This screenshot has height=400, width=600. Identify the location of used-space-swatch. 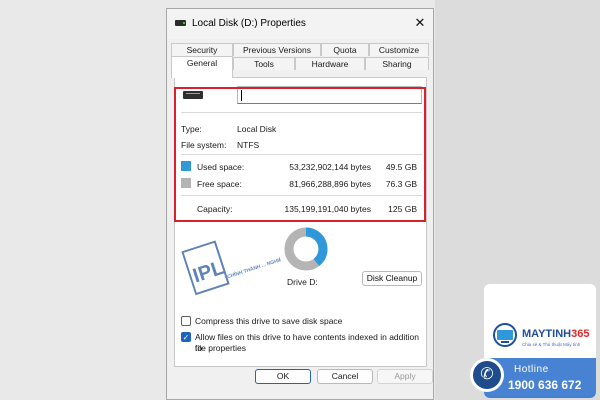
(186, 166).